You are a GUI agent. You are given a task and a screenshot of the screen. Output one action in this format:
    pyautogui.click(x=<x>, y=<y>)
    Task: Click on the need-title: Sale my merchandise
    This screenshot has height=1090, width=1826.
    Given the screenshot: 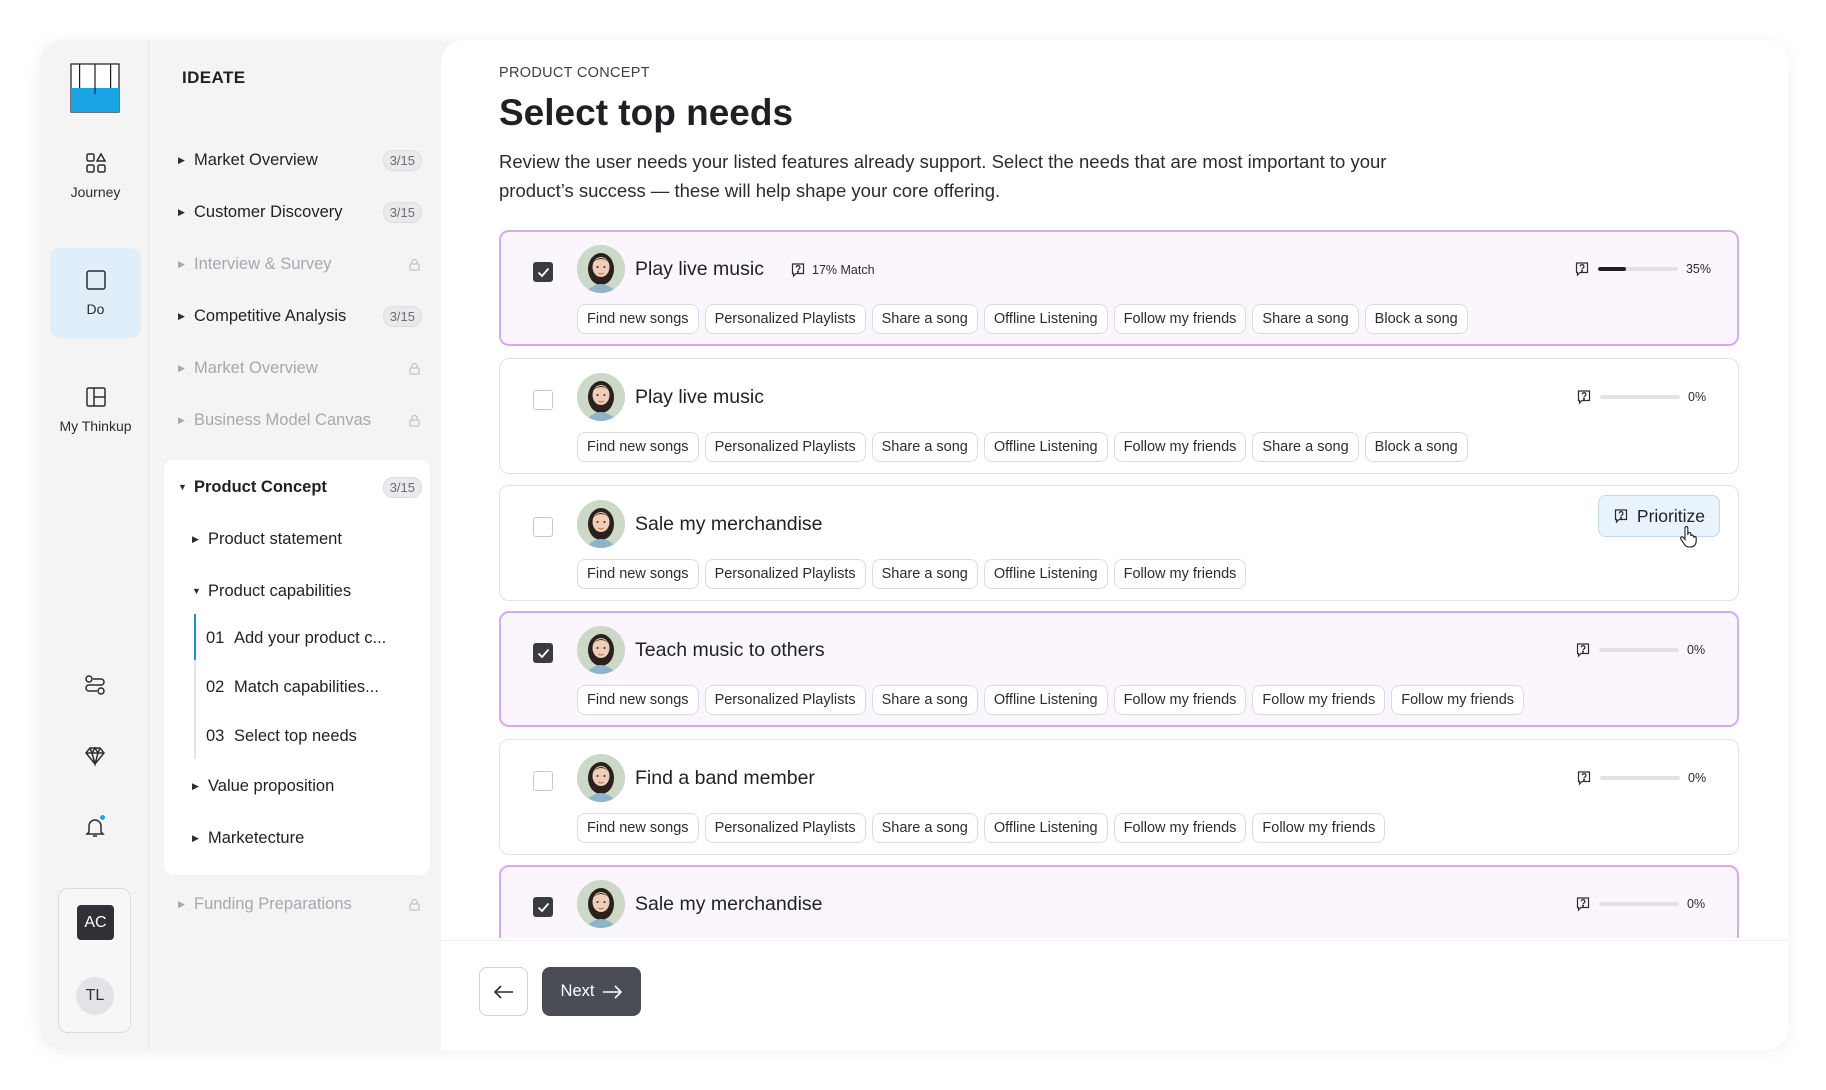 What is the action you would take?
    pyautogui.click(x=729, y=524)
    